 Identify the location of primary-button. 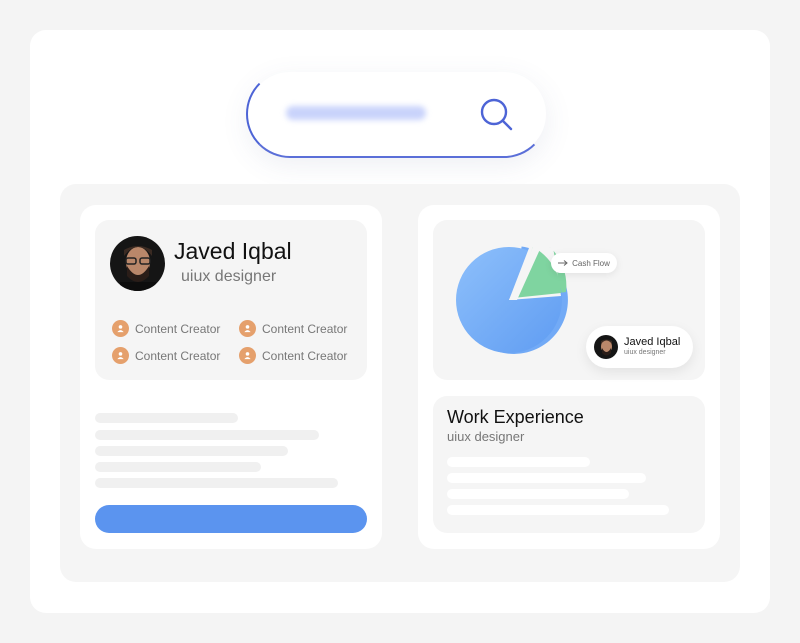
(231, 519).